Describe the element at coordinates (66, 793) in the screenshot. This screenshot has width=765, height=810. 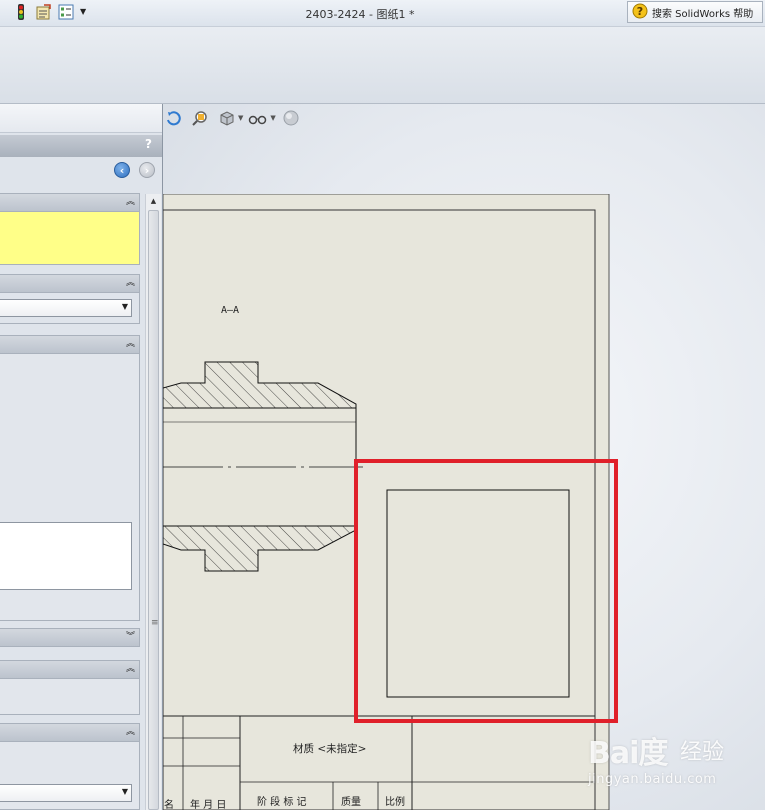
I see `section-c-dropdown: ▼` at that location.